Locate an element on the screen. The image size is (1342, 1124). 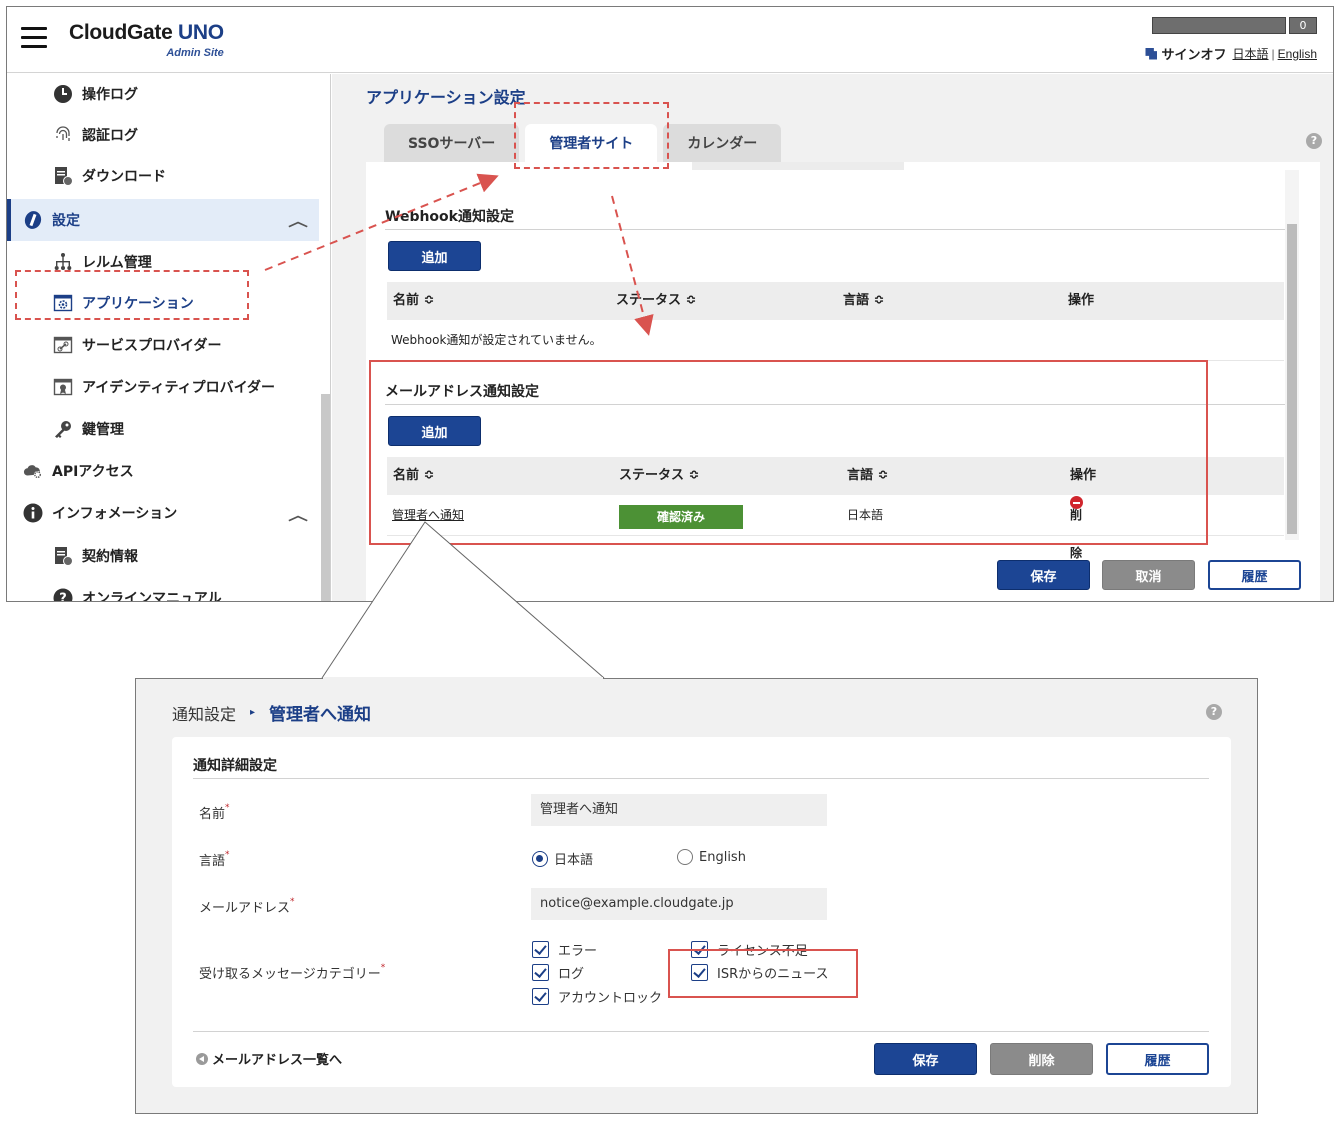
brand-name: CloudGate is located at coordinates (121, 32).